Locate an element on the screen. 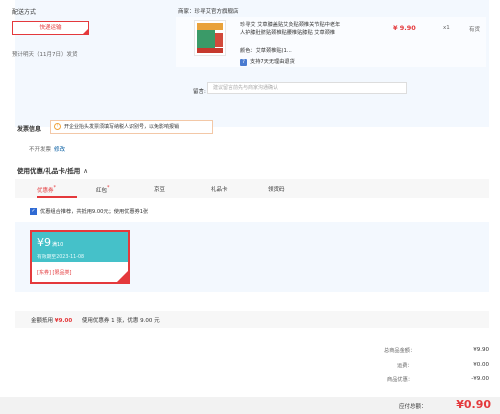 The image size is (500, 414). total-label: 总商品金额： is located at coordinates (400, 351).